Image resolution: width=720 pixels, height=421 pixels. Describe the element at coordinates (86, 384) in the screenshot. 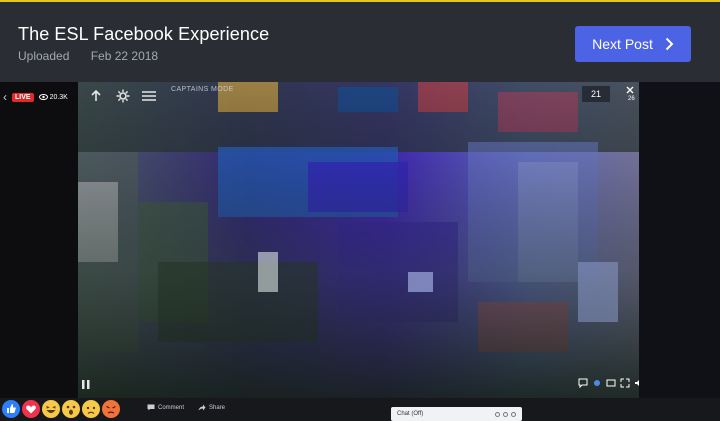

I see `pause-icon` at that location.